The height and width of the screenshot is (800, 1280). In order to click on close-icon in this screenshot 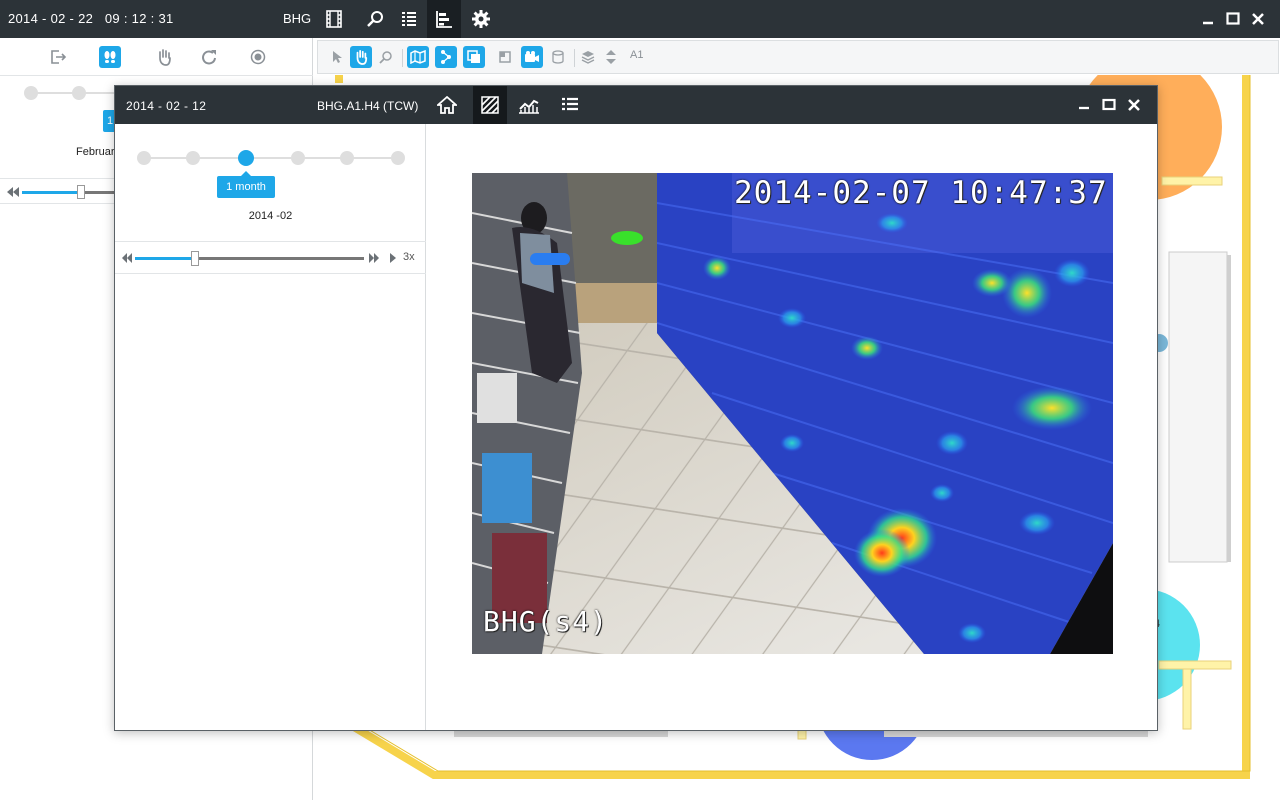, I will do `click(1258, 19)`.